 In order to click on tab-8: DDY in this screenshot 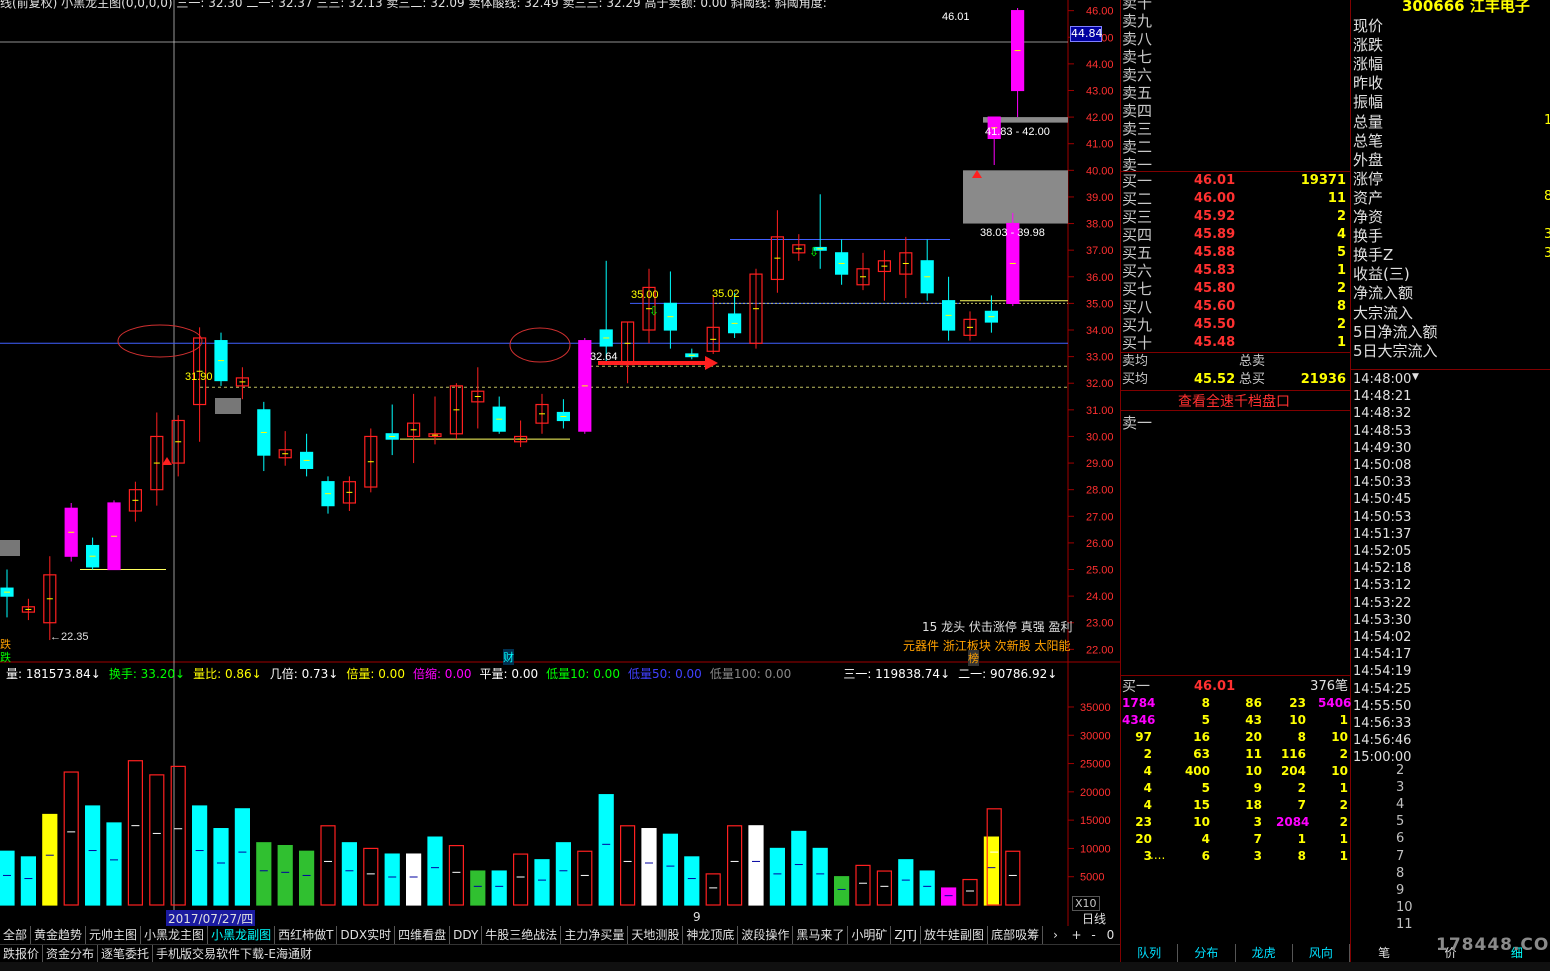, I will do `click(466, 935)`.